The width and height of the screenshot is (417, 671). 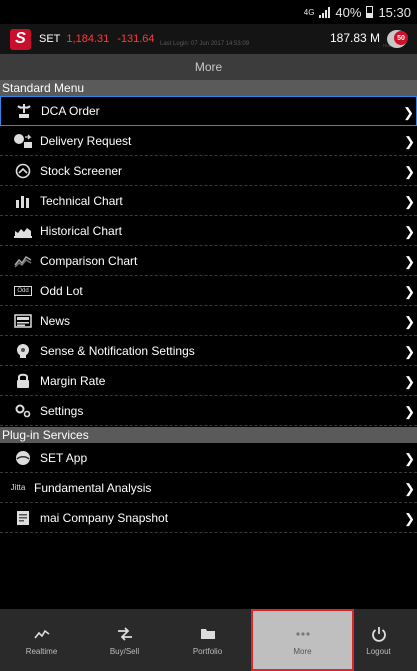 What do you see at coordinates (208, 351) in the screenshot?
I see `menu-item-sense-notification-settings: Sense & Notification Settings ❯` at bounding box center [208, 351].